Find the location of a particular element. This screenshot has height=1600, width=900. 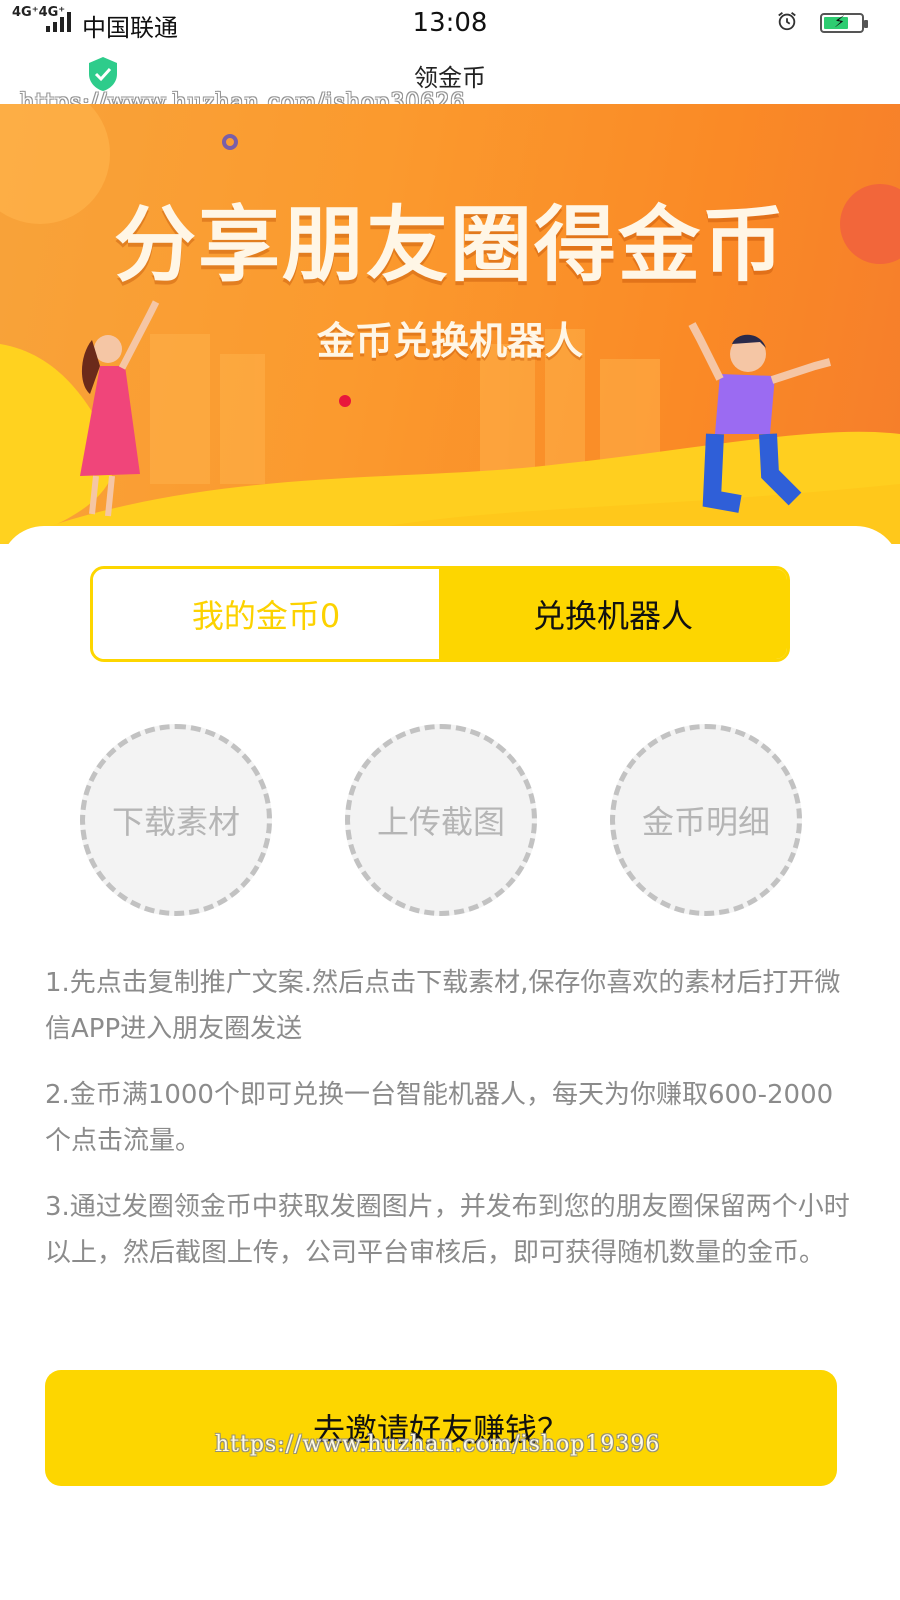

charging-icon: ⚡ is located at coordinates (840, 21).